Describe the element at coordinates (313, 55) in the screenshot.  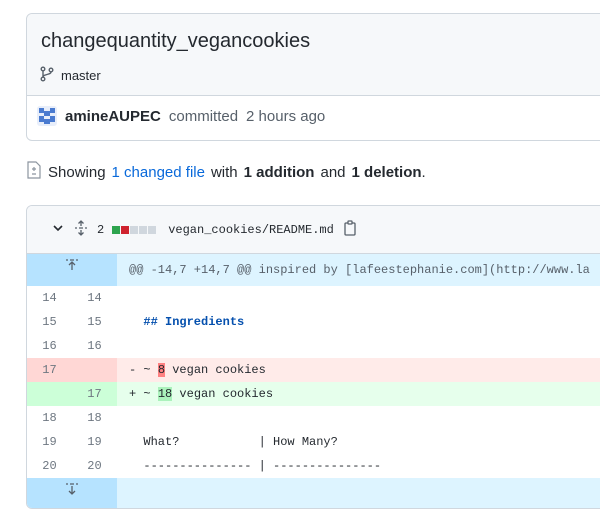
I see `commit-header: changequantity_vegancookies master` at that location.